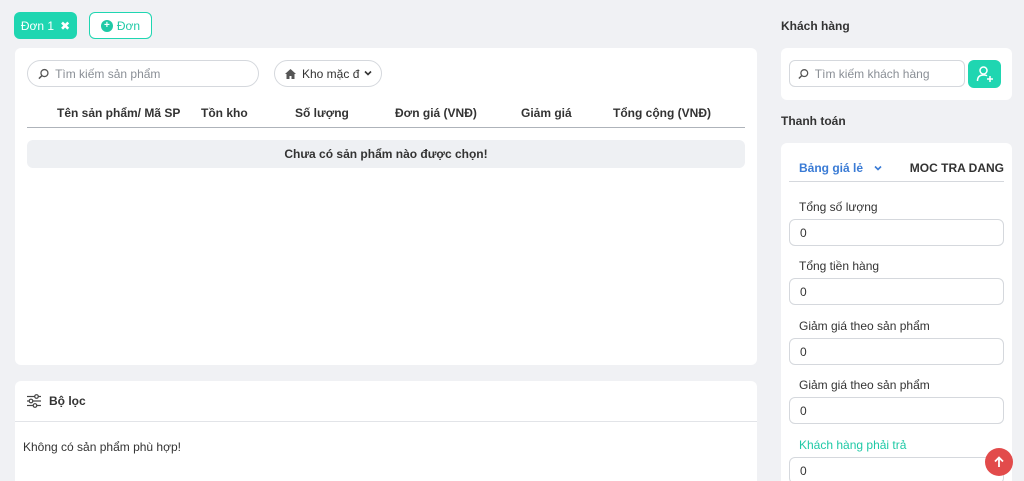 This screenshot has height=481, width=1024. Describe the element at coordinates (896, 410) in the screenshot. I see `product-discount-field-2: 0` at that location.